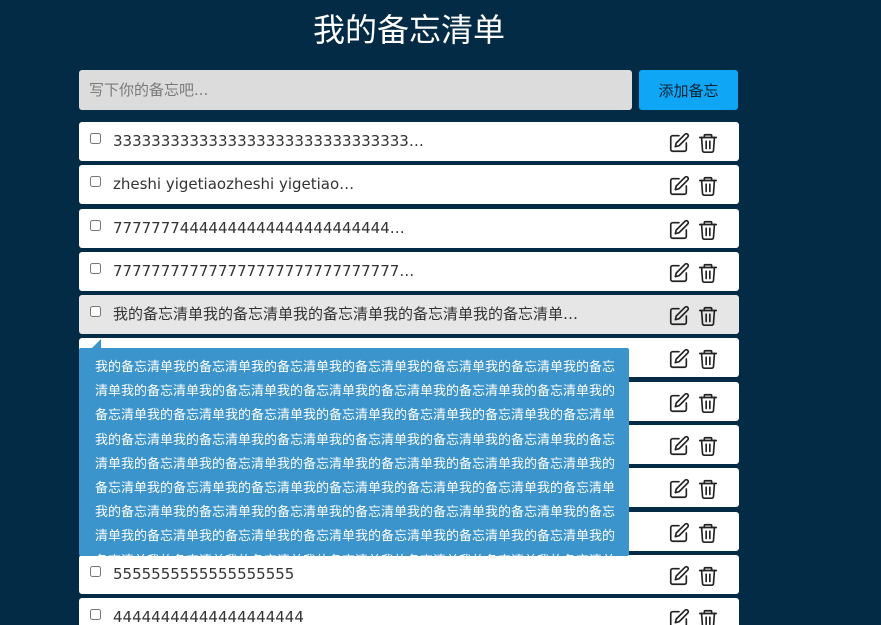  I want to click on list-item: 5555555555555555555, so click(409, 574).